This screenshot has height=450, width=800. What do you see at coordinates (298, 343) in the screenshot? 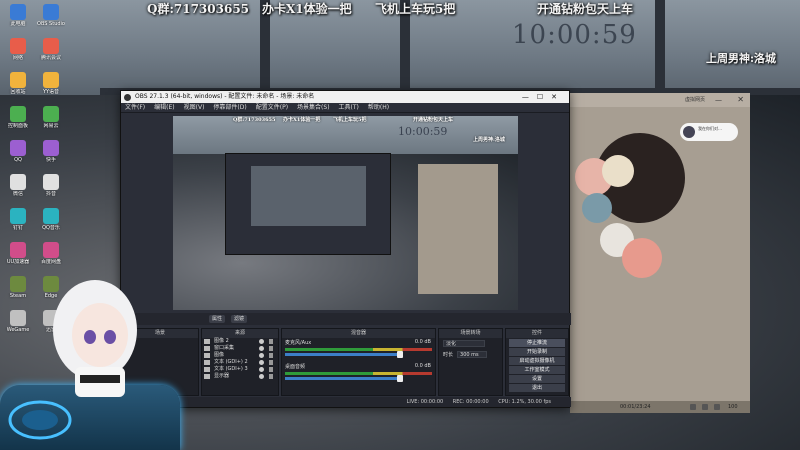
I see `channel-name: 麦克风/Aux` at bounding box center [298, 343].